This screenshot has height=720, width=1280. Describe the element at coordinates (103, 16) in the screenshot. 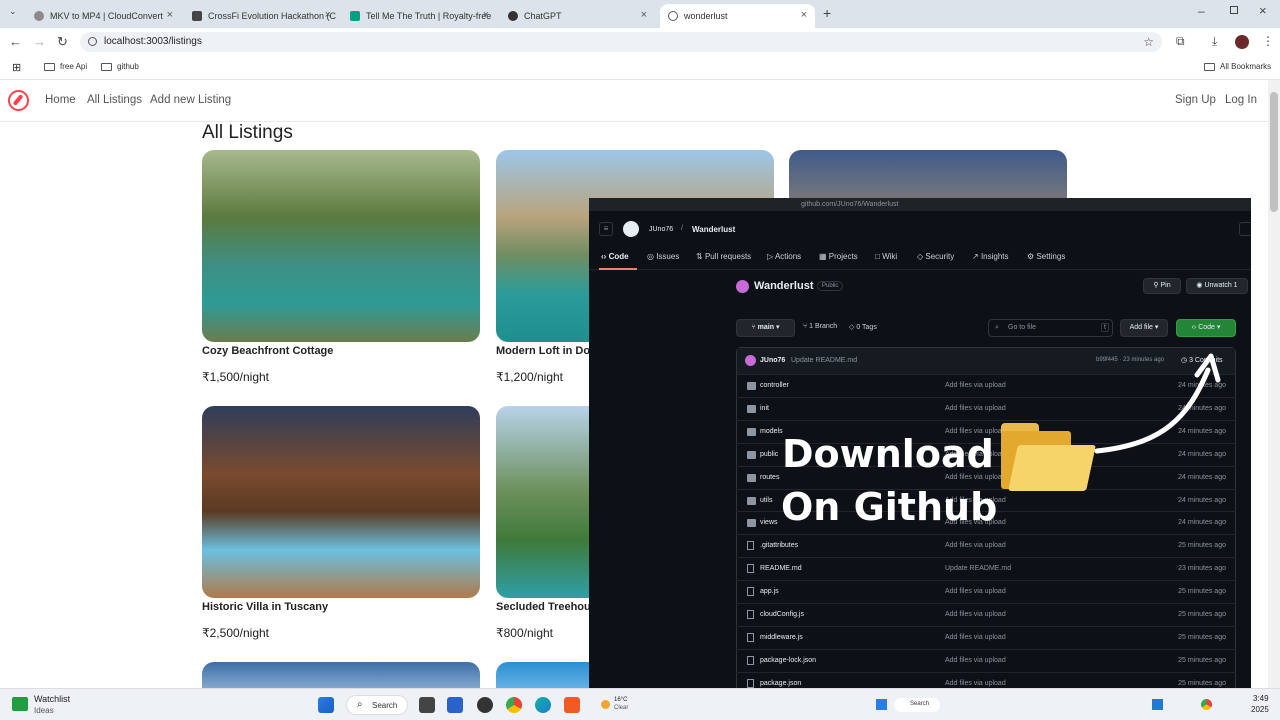

I see `tab-cloudconvert: MKV to MP4 | CloudConvert ×` at that location.